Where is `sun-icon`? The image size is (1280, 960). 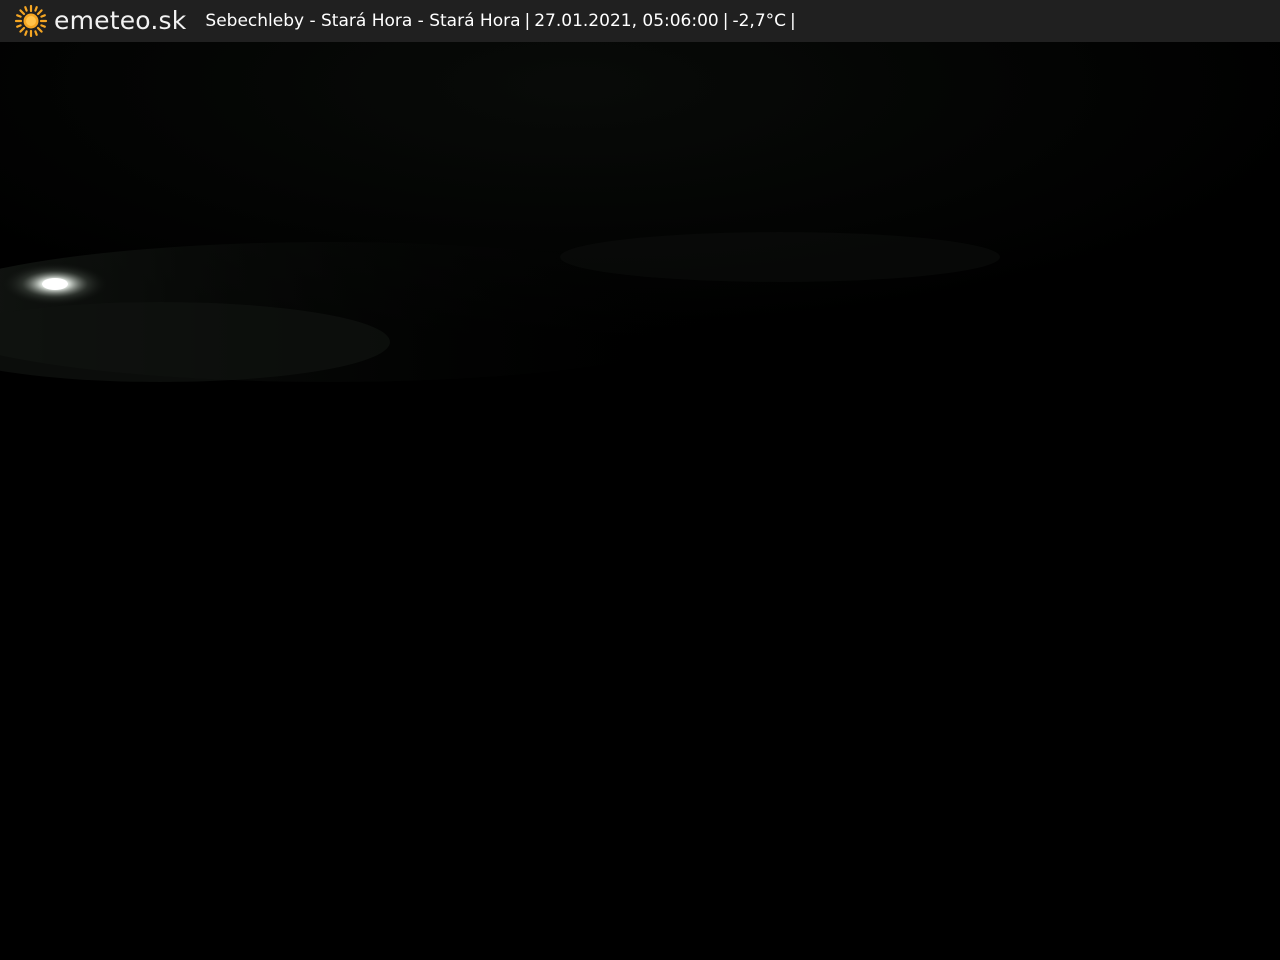
sun-icon is located at coordinates (31, 21).